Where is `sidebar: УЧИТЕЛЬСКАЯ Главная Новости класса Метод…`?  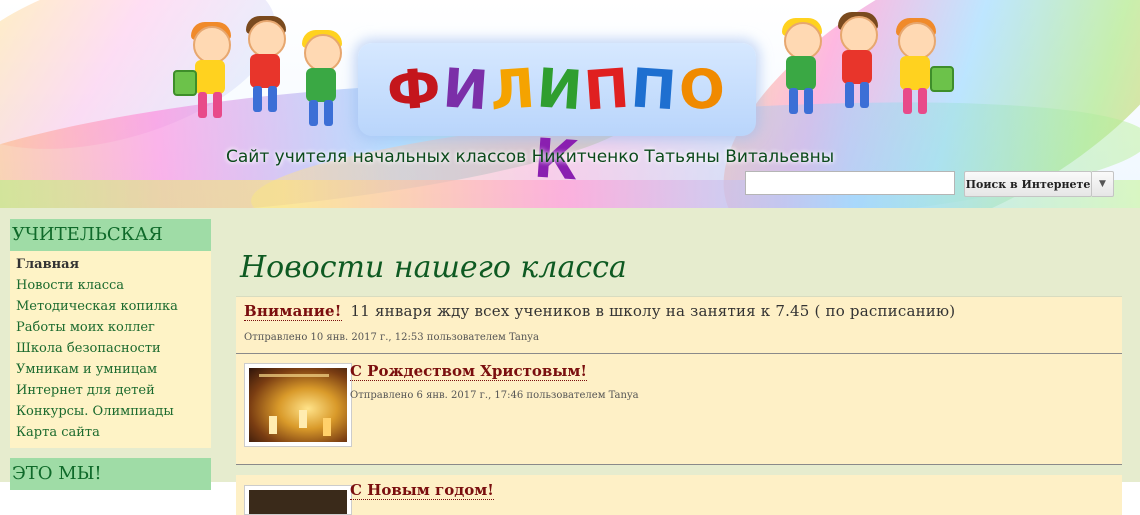
sidebar: УЧИТЕЛЬСКАЯ Главная Новости класса Метод… is located at coordinates (110, 354).